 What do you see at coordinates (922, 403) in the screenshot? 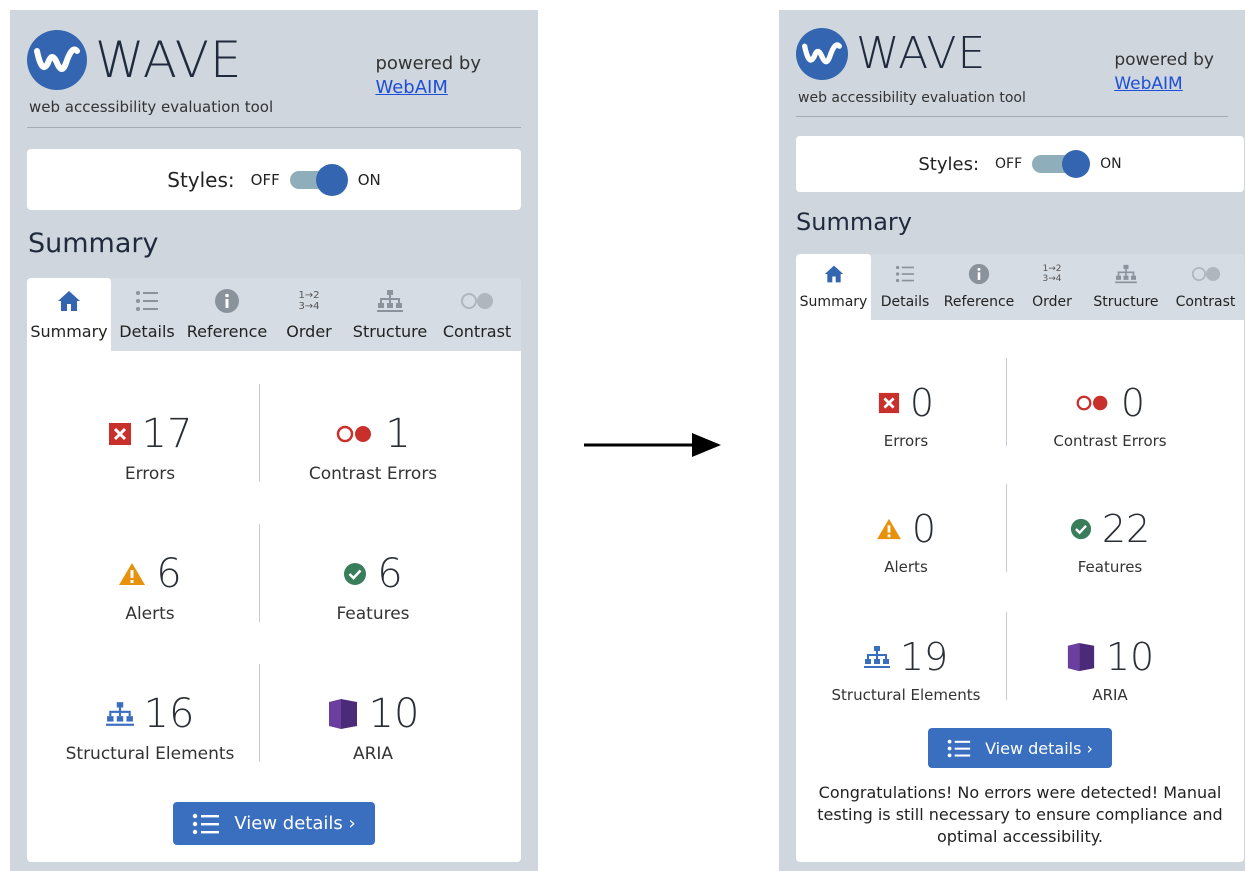
I see `errors-count: 0` at bounding box center [922, 403].